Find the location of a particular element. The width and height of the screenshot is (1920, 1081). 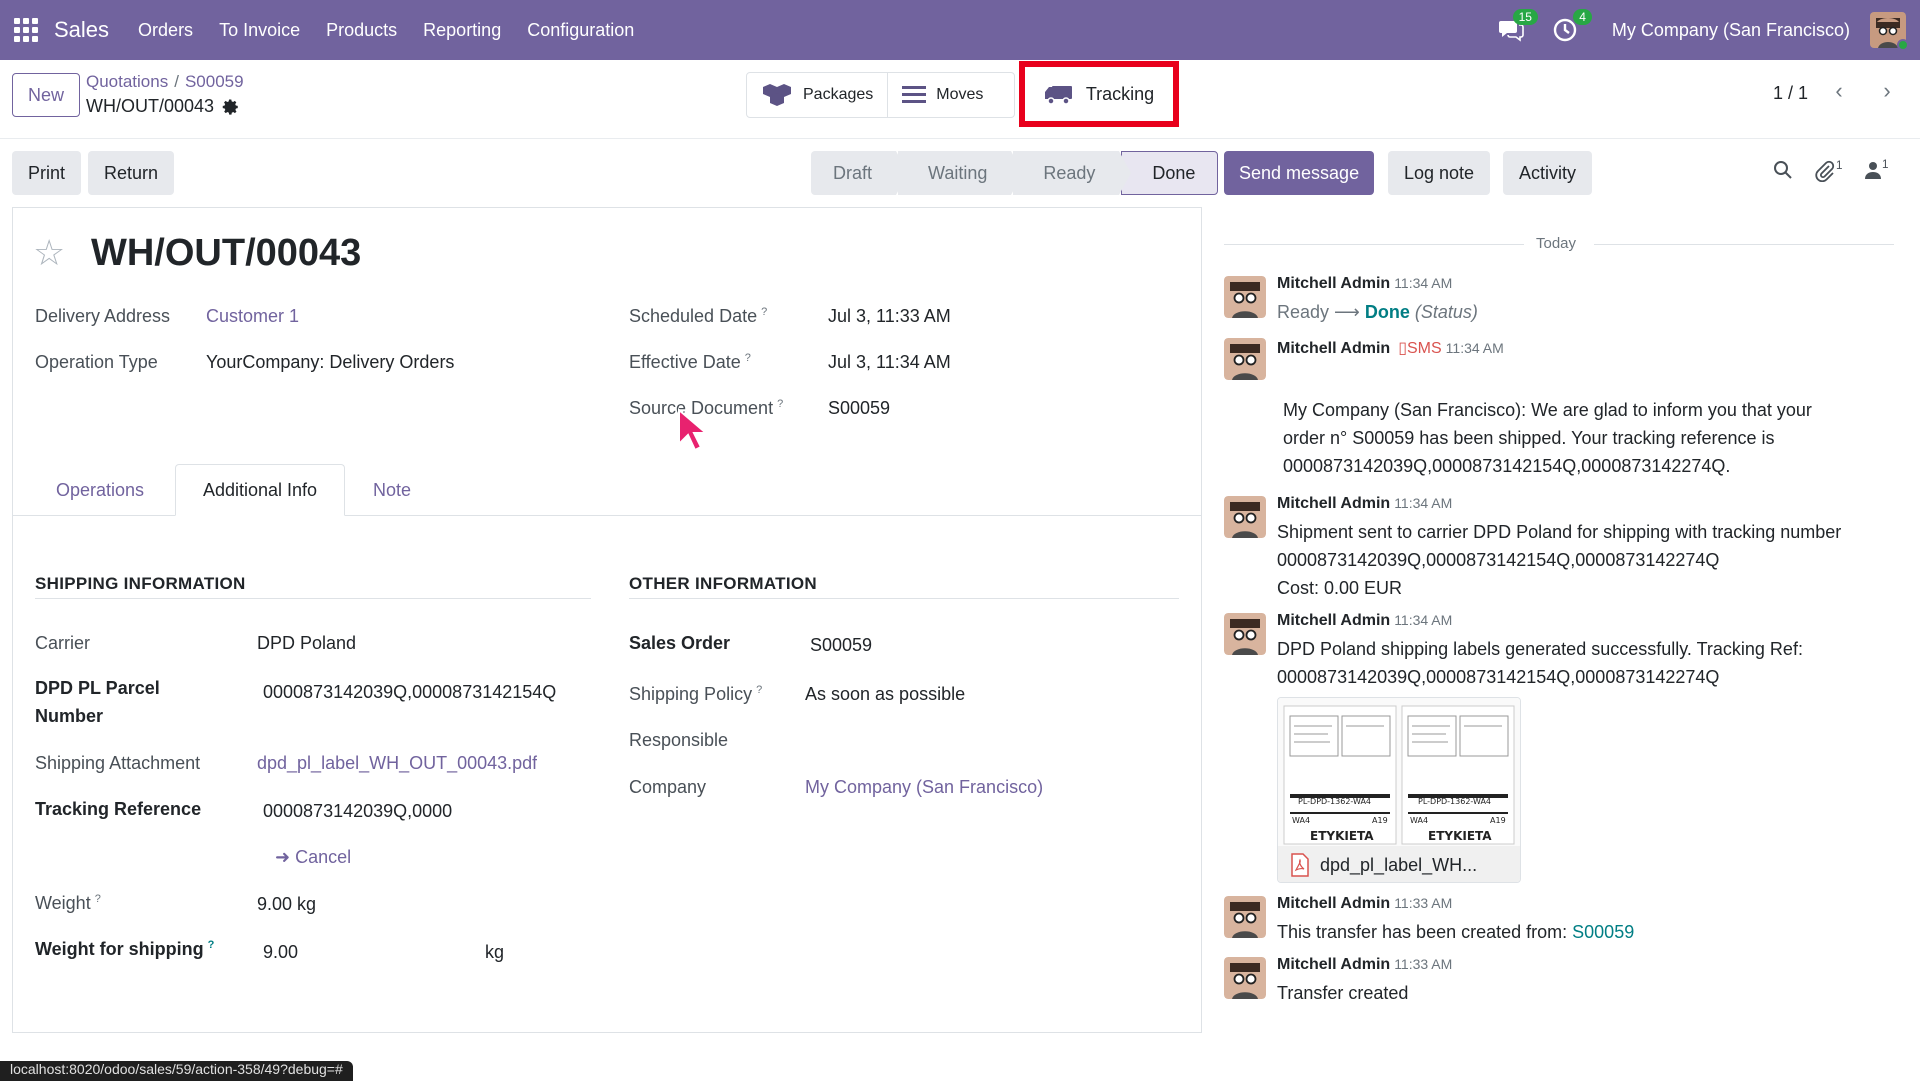

shipping-attachment-label: Shipping Attachment is located at coordinates (118, 763).